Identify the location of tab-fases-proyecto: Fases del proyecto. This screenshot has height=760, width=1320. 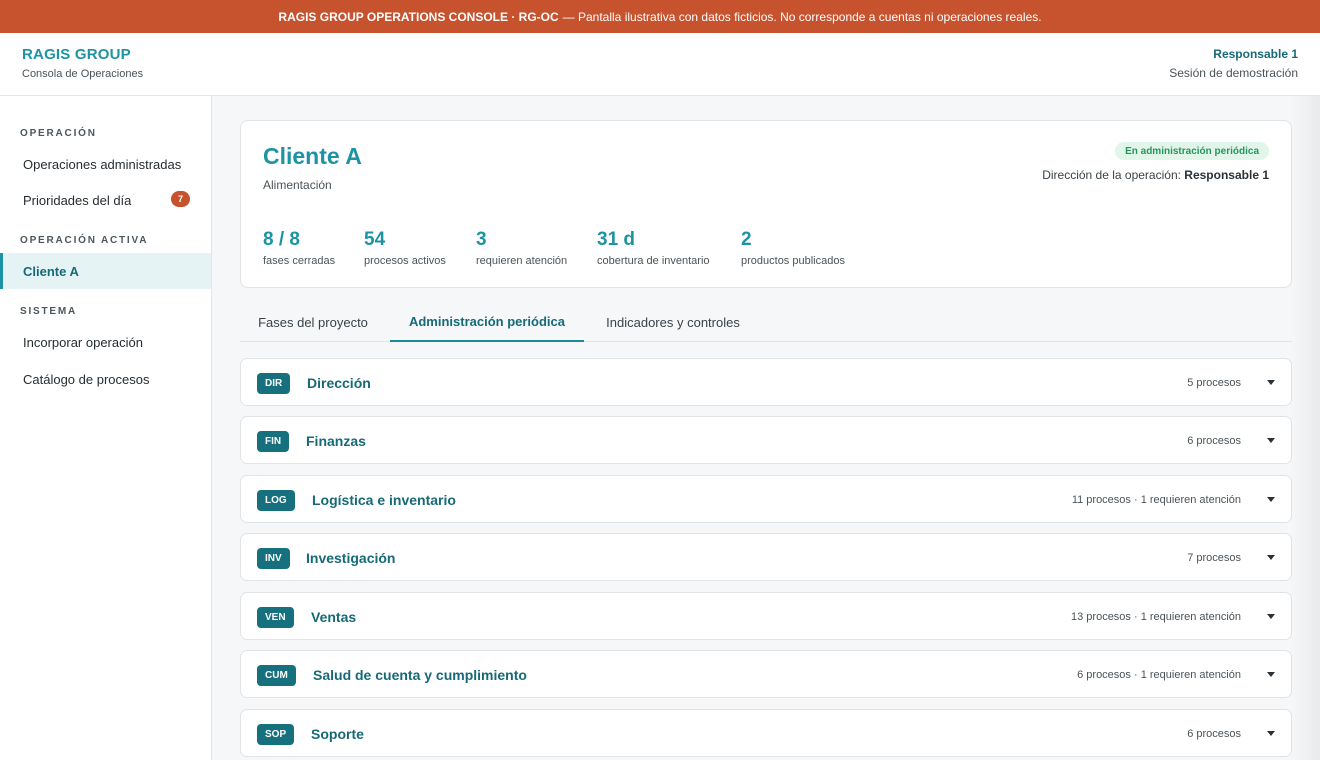
(313, 322).